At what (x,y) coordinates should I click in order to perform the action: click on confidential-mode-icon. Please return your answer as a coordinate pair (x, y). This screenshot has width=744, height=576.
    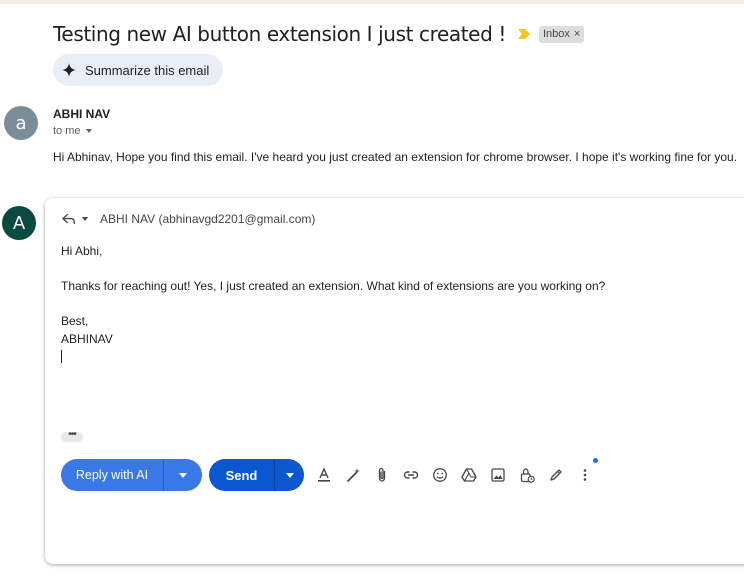
    Looking at the image, I should click on (527, 475).